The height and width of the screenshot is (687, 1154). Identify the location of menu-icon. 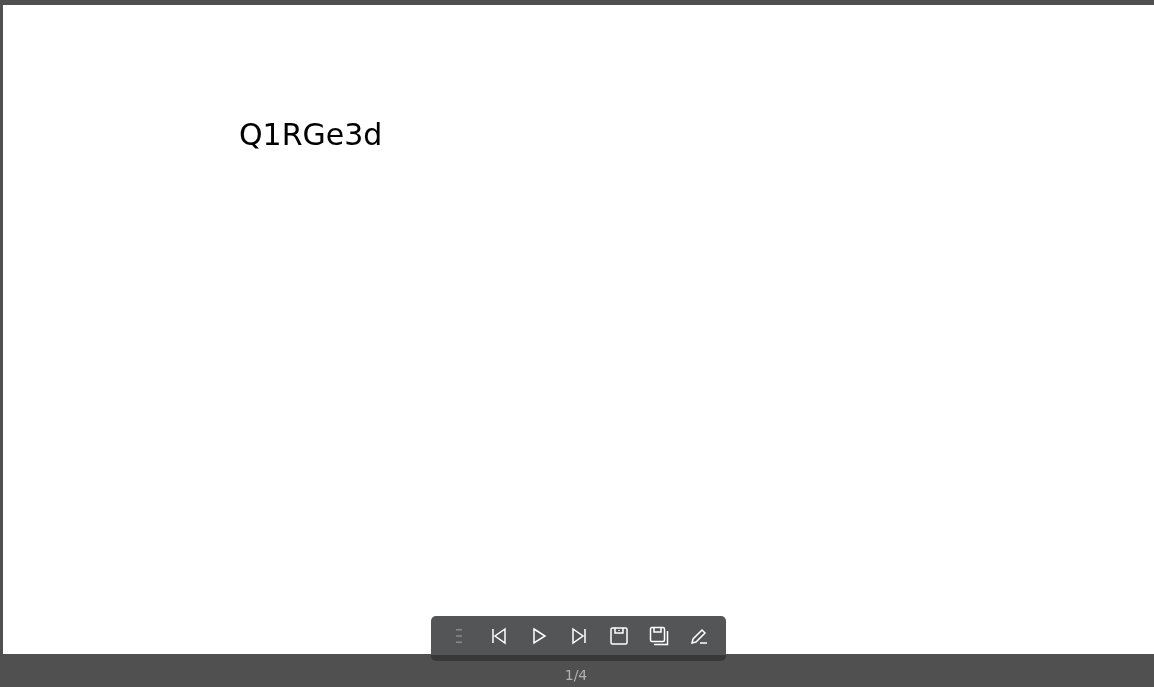
(459, 635).